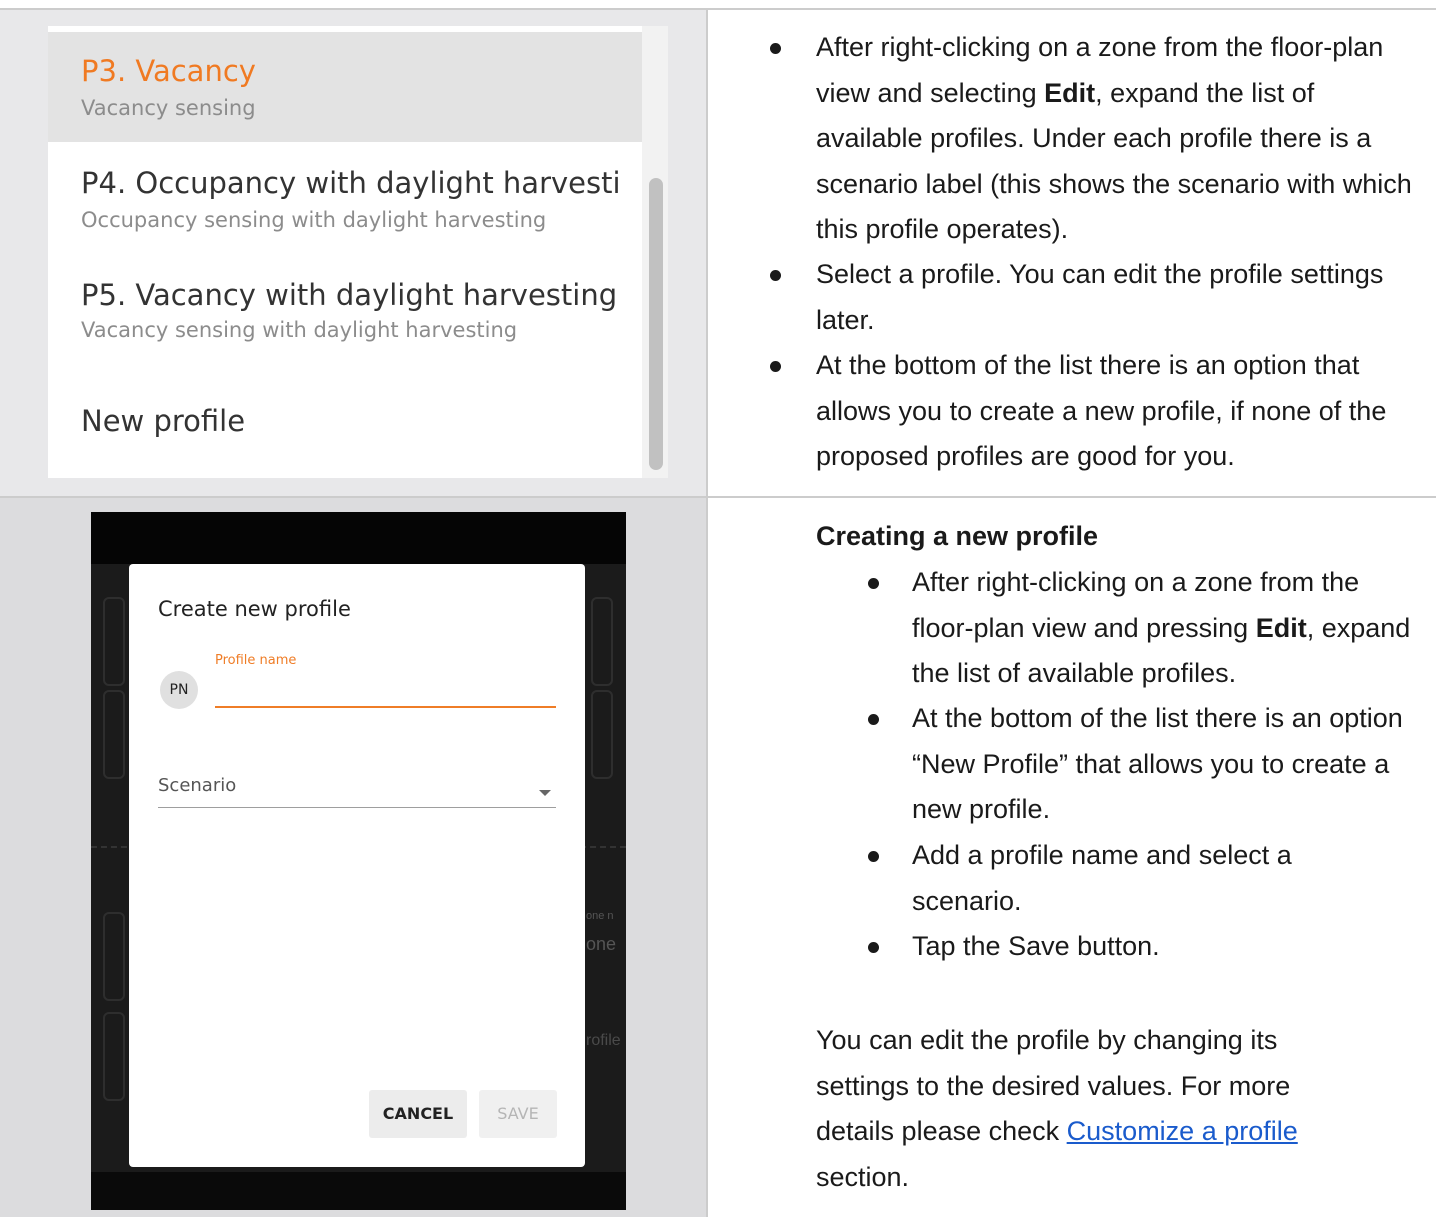 Image resolution: width=1436 pixels, height=1217 pixels. I want to click on background-label: rofile, so click(603, 1040).